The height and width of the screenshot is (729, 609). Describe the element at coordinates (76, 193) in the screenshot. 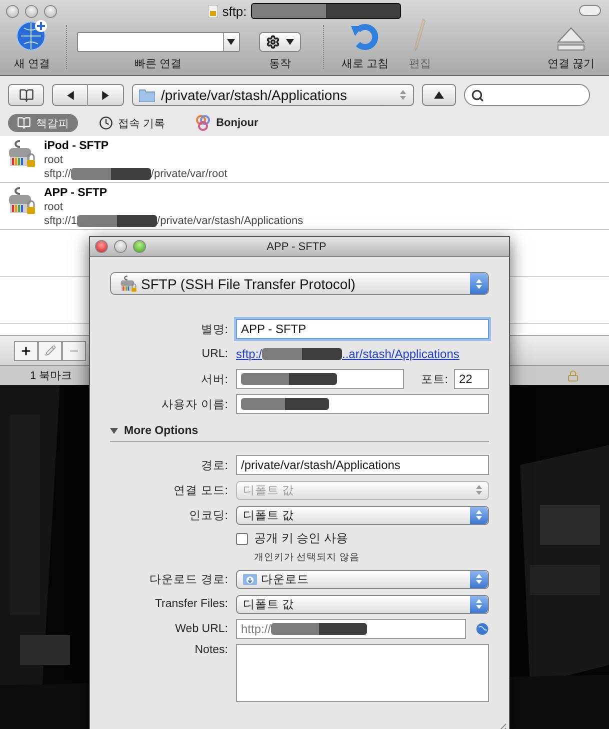

I see `bookmark-name: APP - SFTP` at that location.